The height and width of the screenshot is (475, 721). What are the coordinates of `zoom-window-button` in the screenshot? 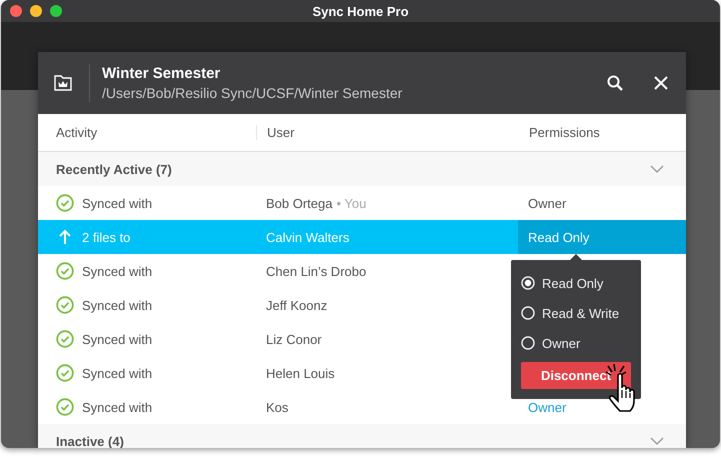 It's located at (56, 11).